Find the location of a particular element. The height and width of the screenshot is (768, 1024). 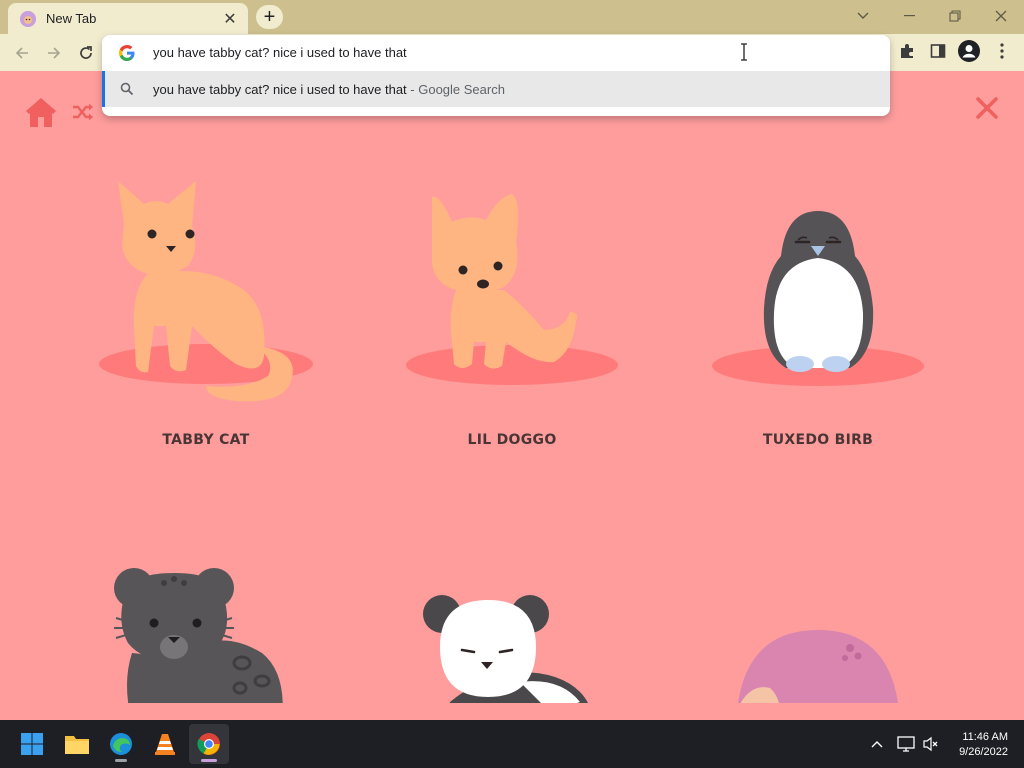

clock-date: 9/26/2022 is located at coordinates (983, 752).